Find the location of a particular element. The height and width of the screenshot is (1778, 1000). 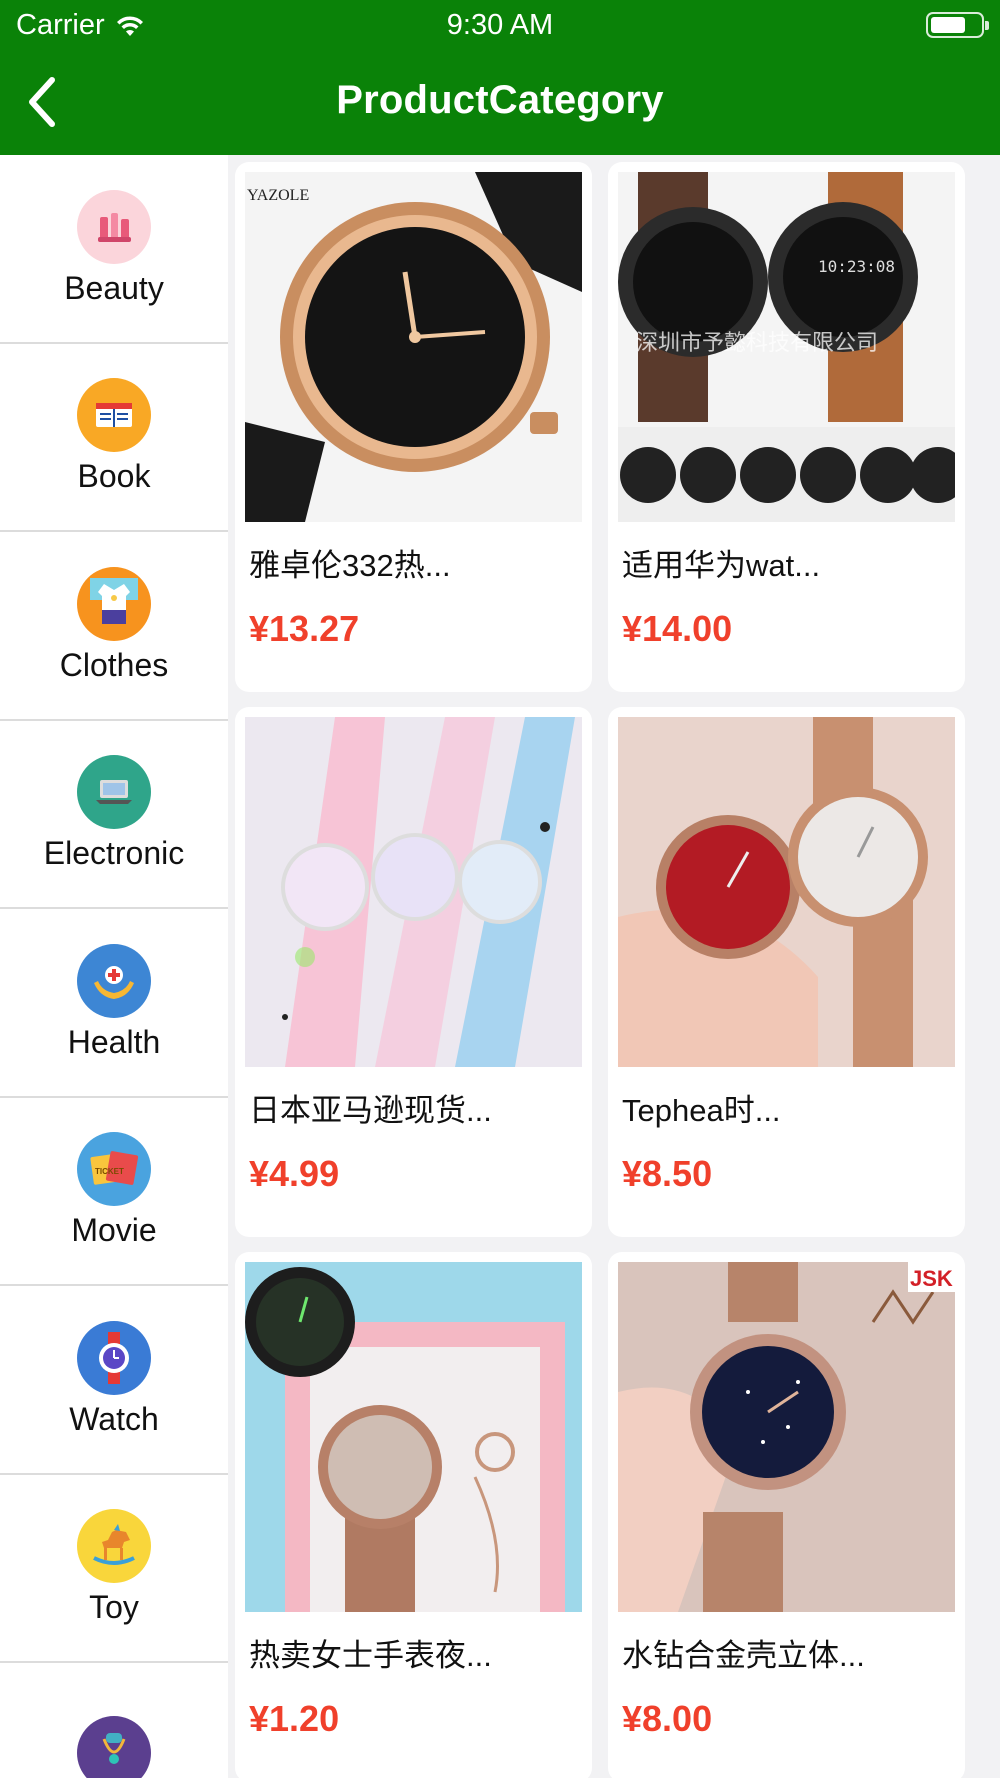

product-card: 10:23:08 深圳市予懿科技有限公司 适用华为wat... ¥14.00 is located at coordinates (786, 427).